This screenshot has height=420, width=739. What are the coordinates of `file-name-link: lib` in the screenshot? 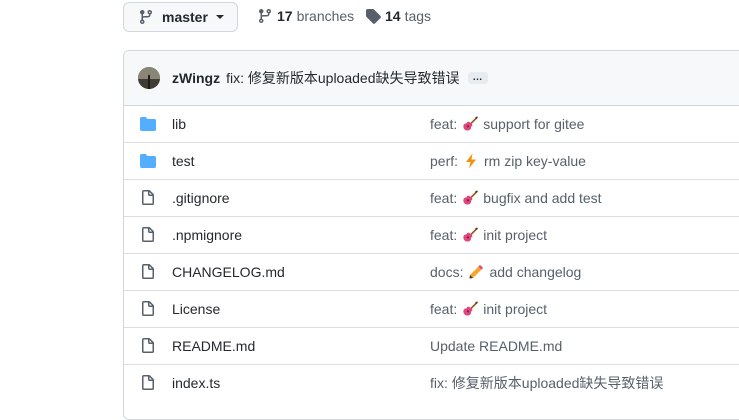 It's located at (179, 124).